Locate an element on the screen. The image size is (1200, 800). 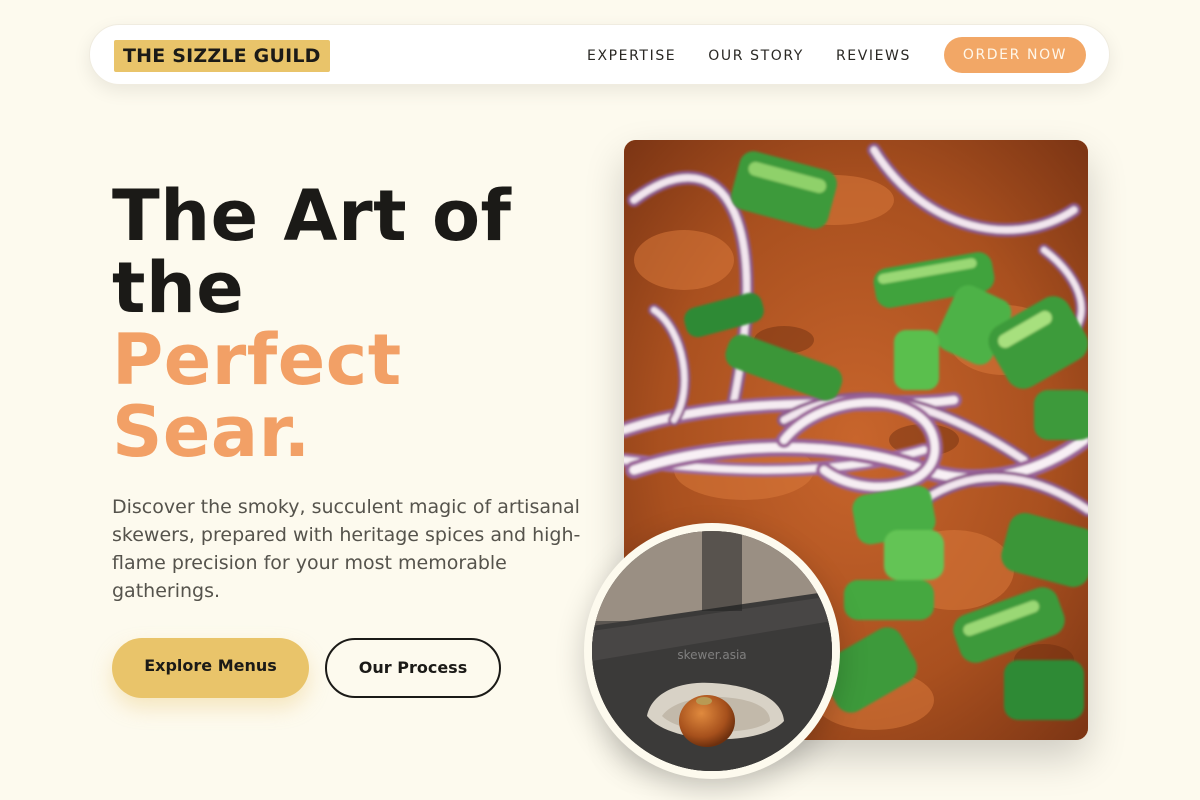
headline-line-2: the is located at coordinates (178, 288).